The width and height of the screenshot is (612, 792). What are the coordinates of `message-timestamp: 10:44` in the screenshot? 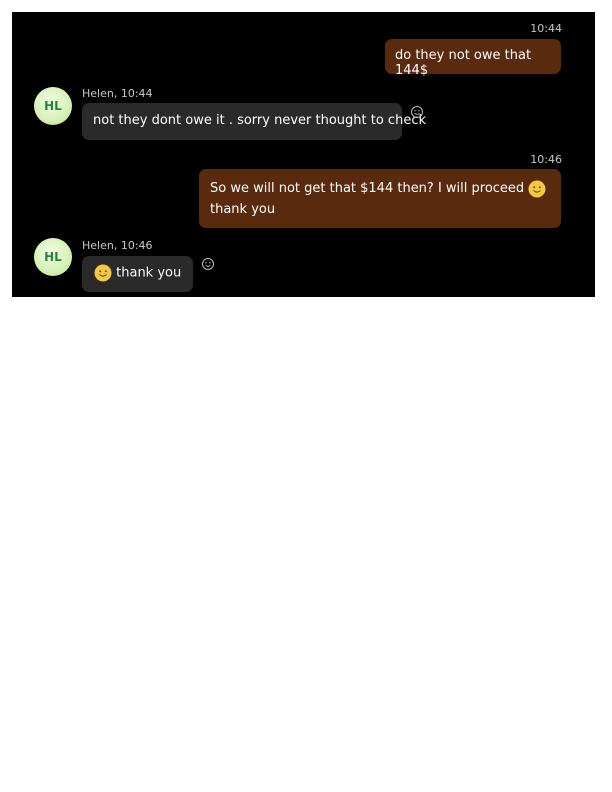 It's located at (546, 28).